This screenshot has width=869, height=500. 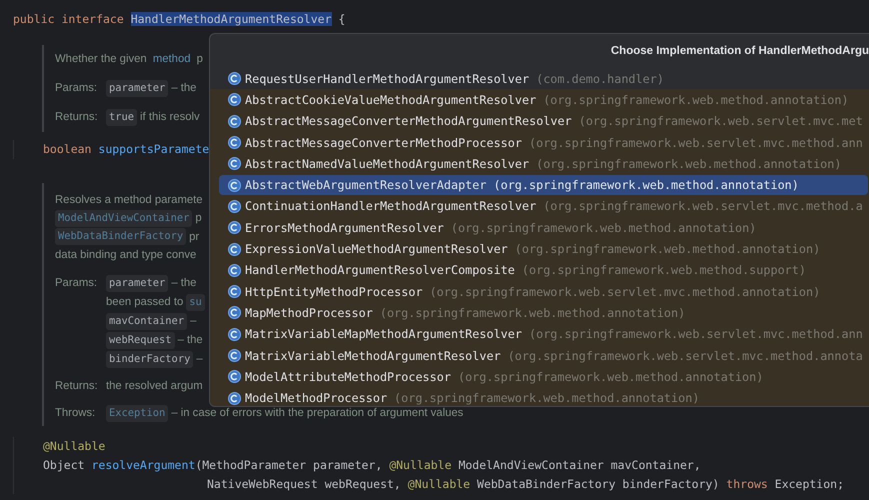 What do you see at coordinates (543, 78) in the screenshot?
I see `implementation-item: RequestUserHandlerMethodArgumentResolver (com.demo.handler)` at bounding box center [543, 78].